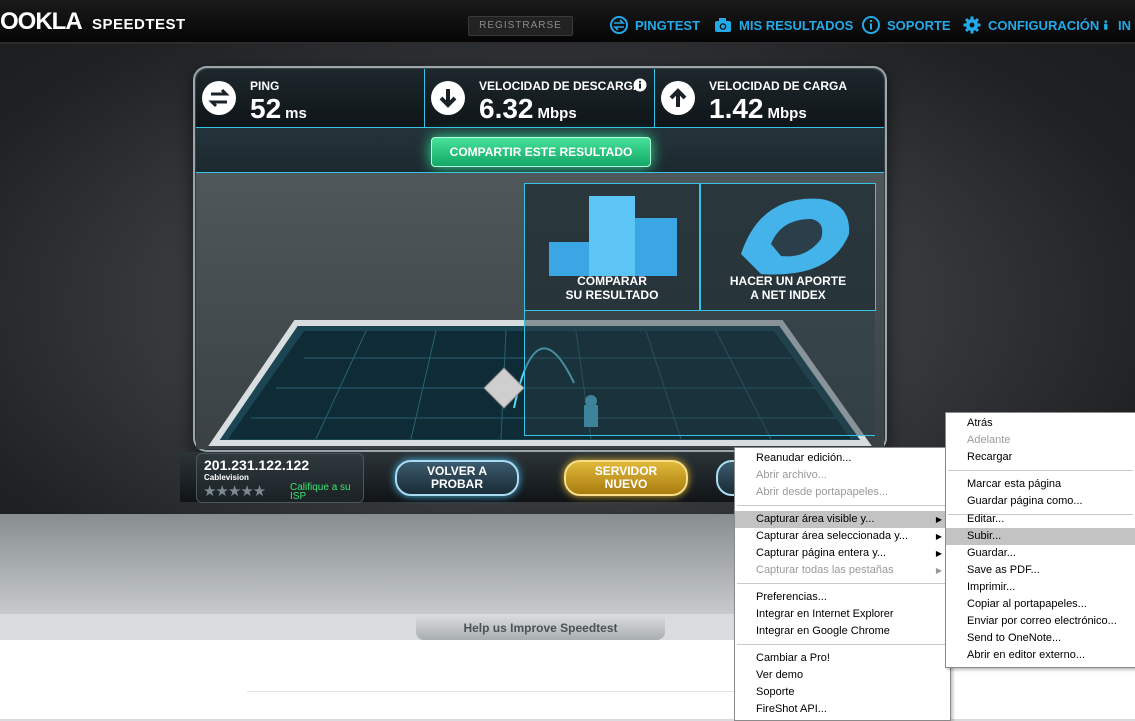  I want to click on download-number: 6.32, so click(506, 108).